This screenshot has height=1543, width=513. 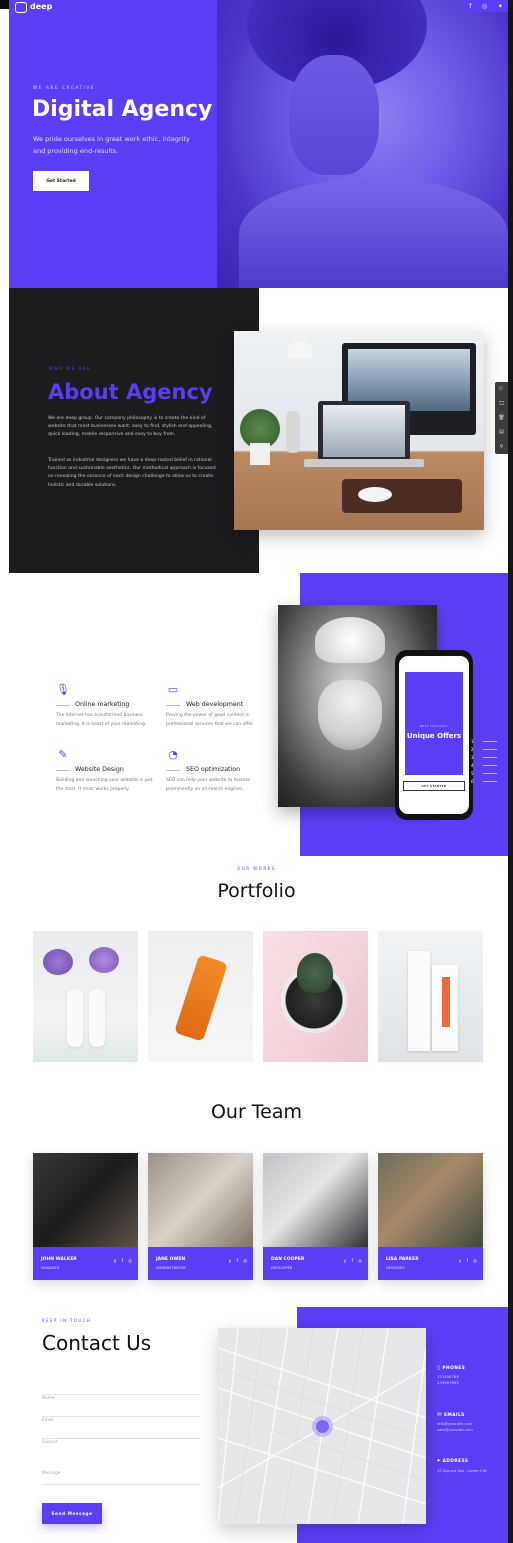 I want to click on team-card-lisa: LISA PARKER DESIGNER y f ◎, so click(x=430, y=1216).